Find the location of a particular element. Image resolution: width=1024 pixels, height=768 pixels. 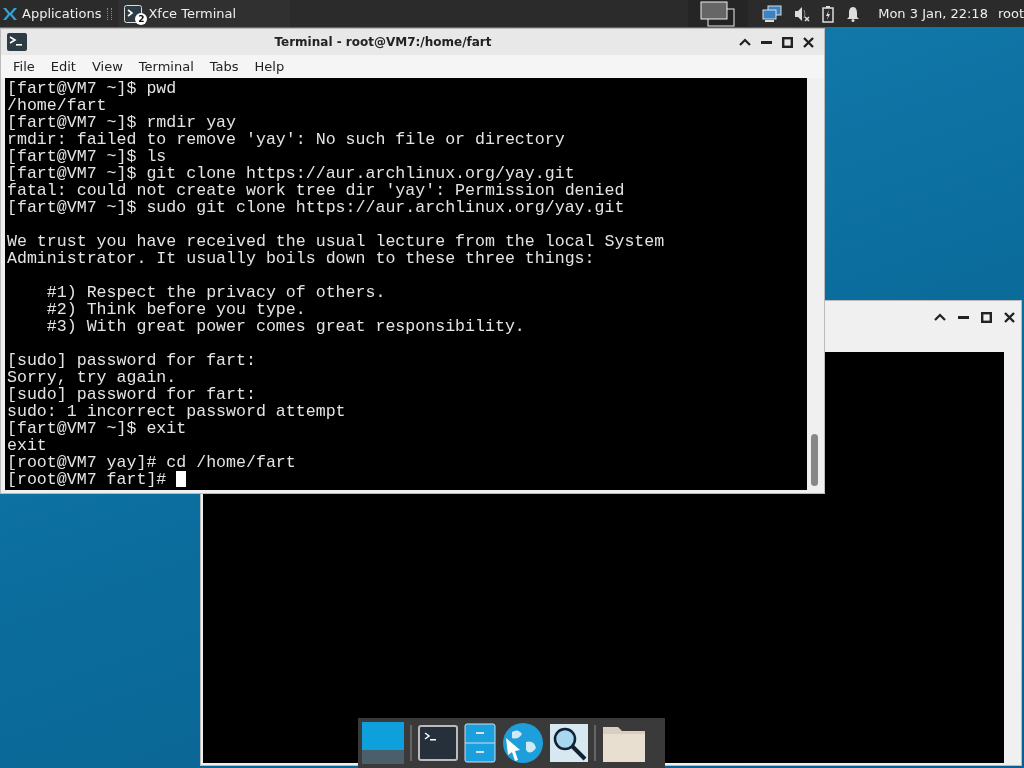

terminal-line: [fart@VM7 ~]$ exit is located at coordinates (97, 428).